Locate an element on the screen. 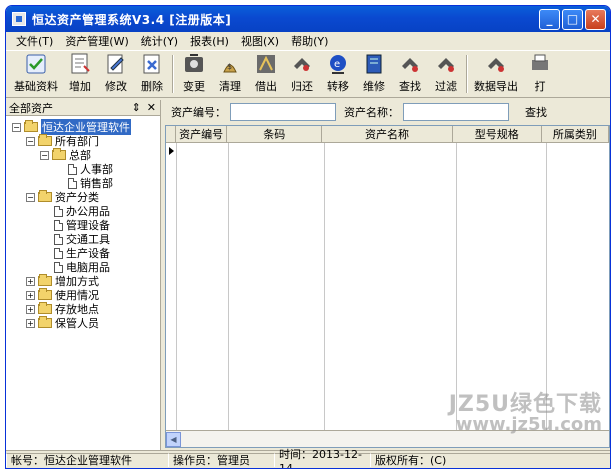 The image size is (616, 474). tree-node-sales: 销售部 is located at coordinates (90, 183).